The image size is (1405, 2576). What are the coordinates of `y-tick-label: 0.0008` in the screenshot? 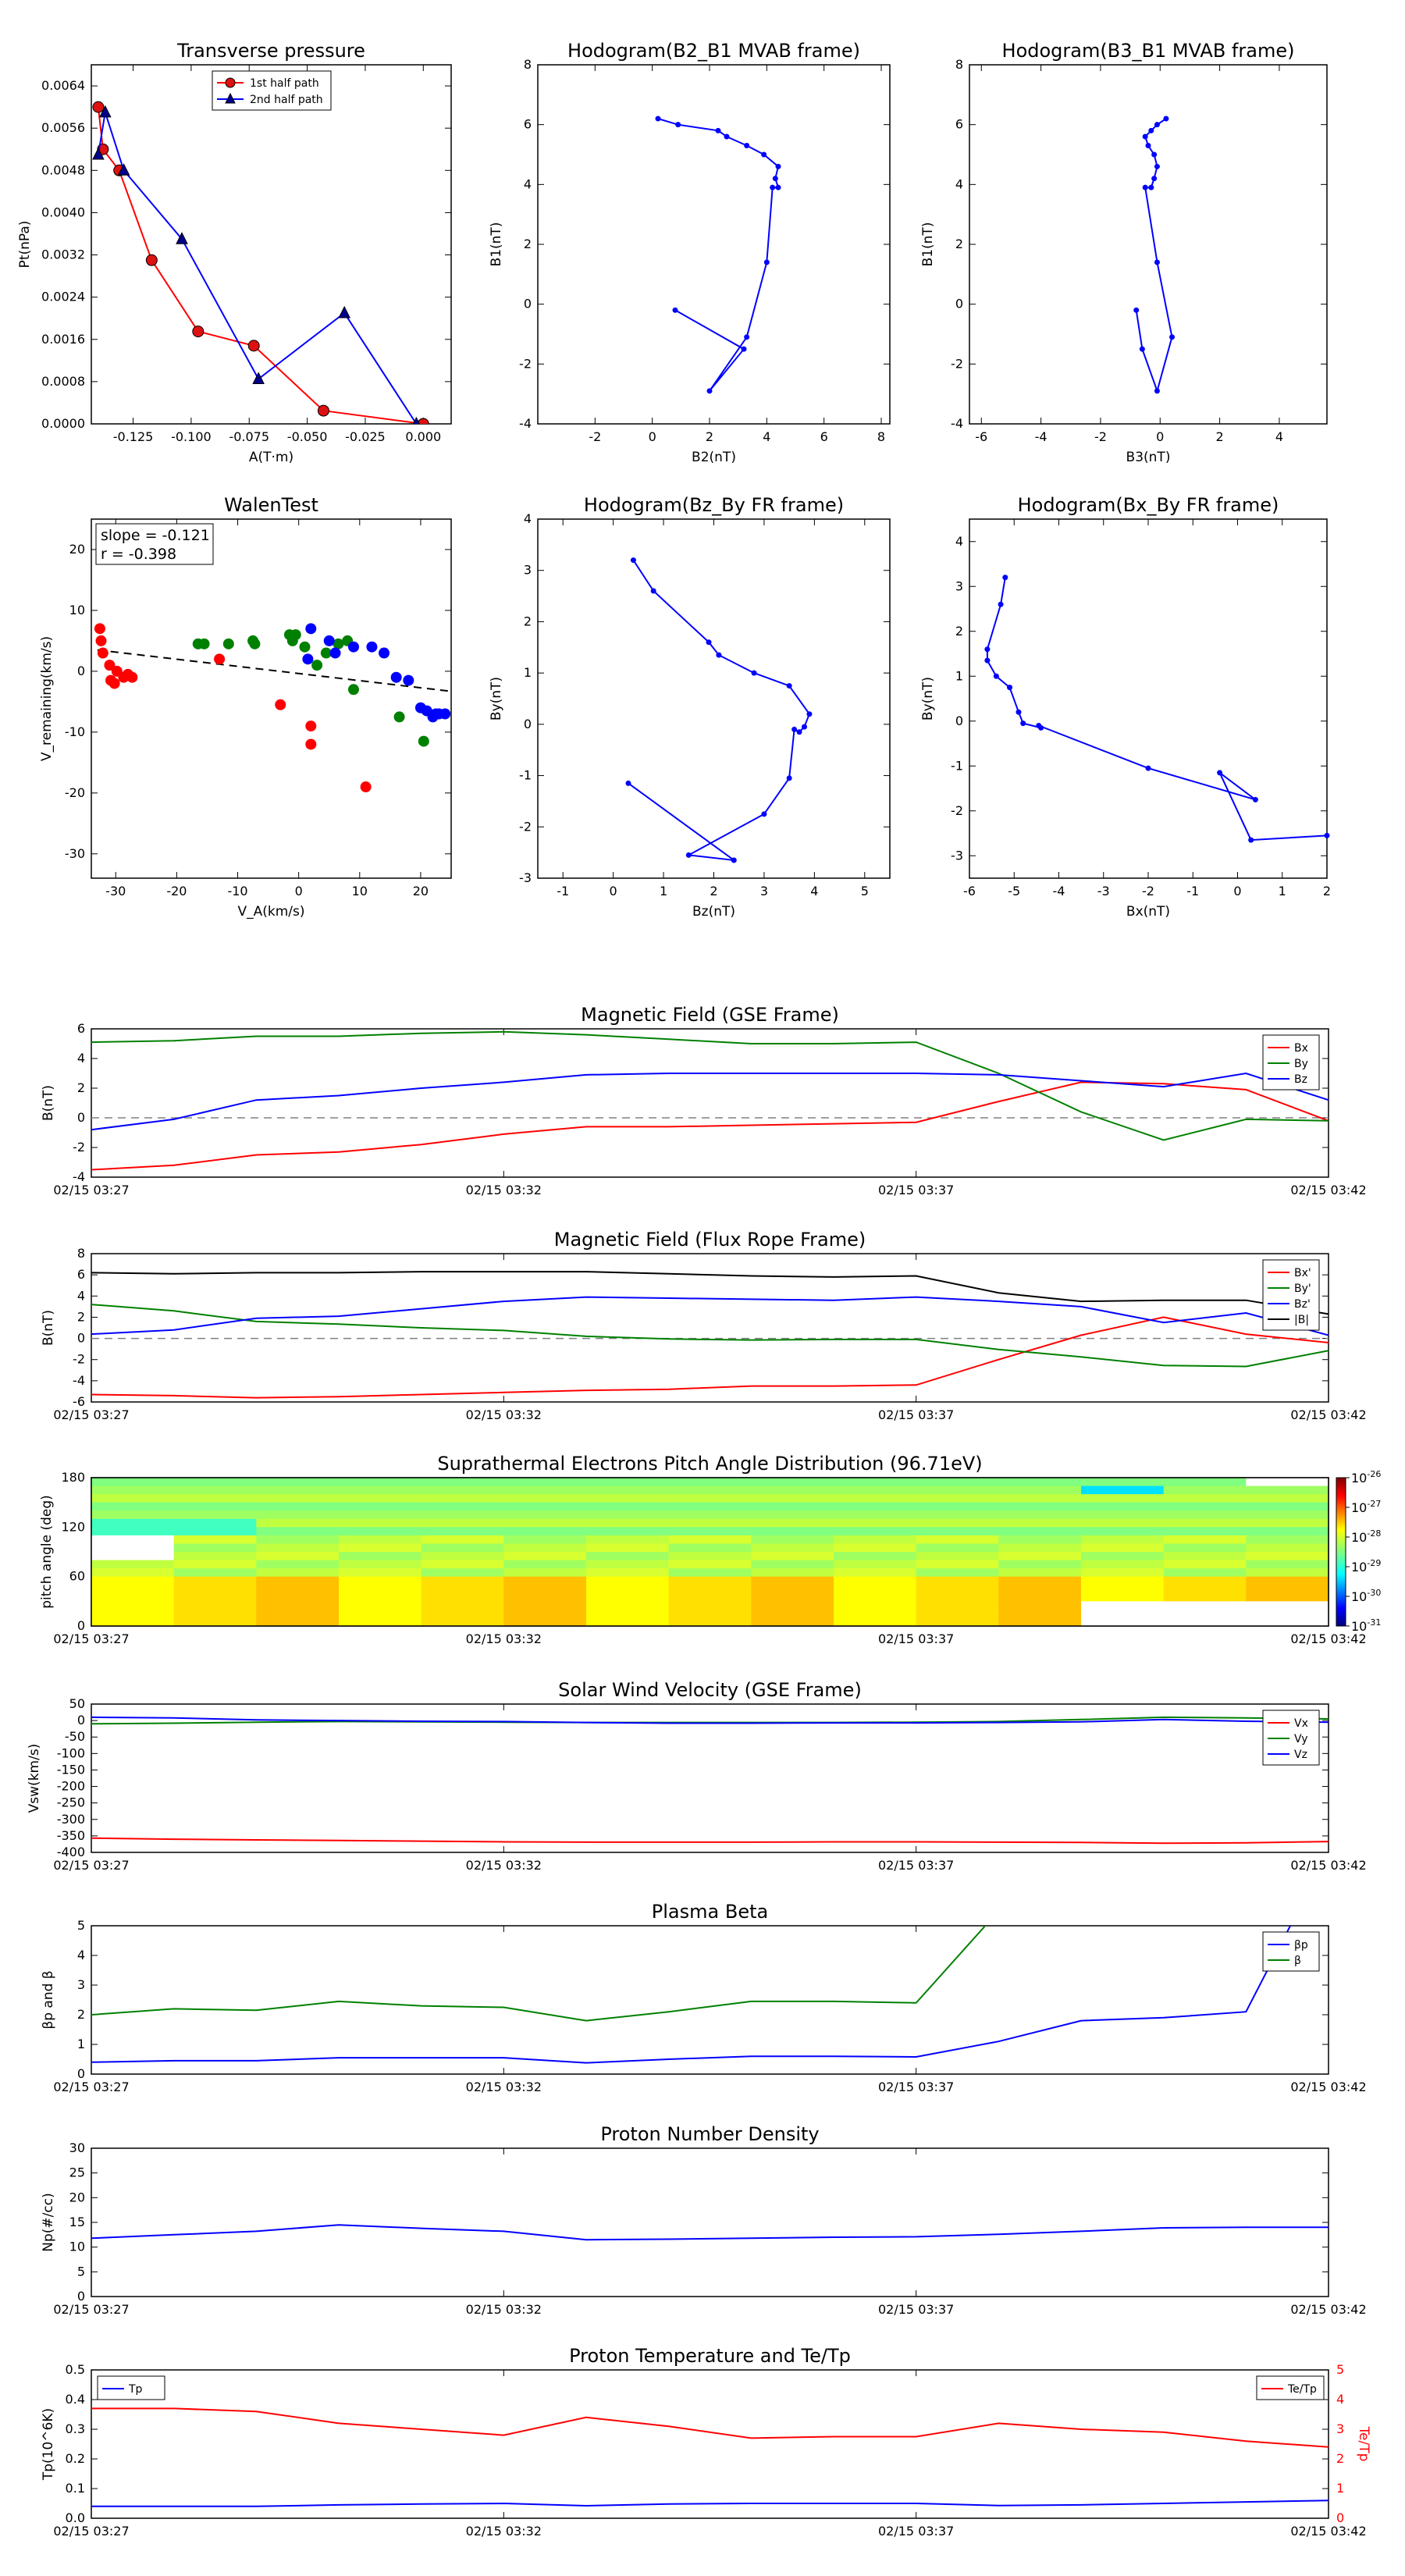 It's located at (63, 381).